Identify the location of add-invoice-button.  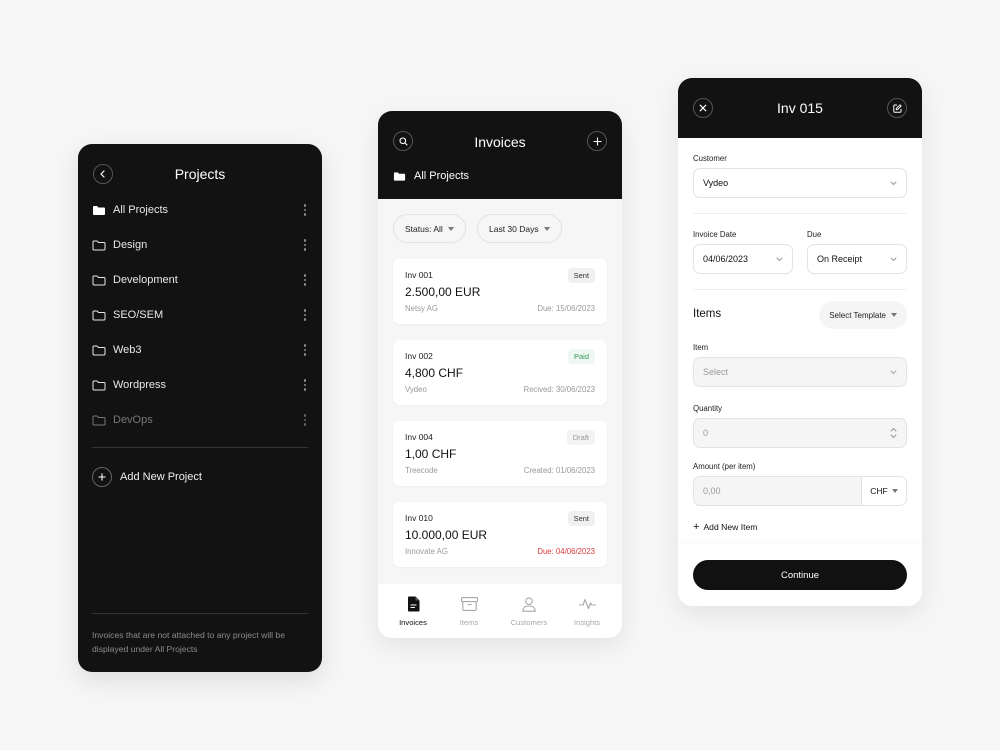
(597, 141).